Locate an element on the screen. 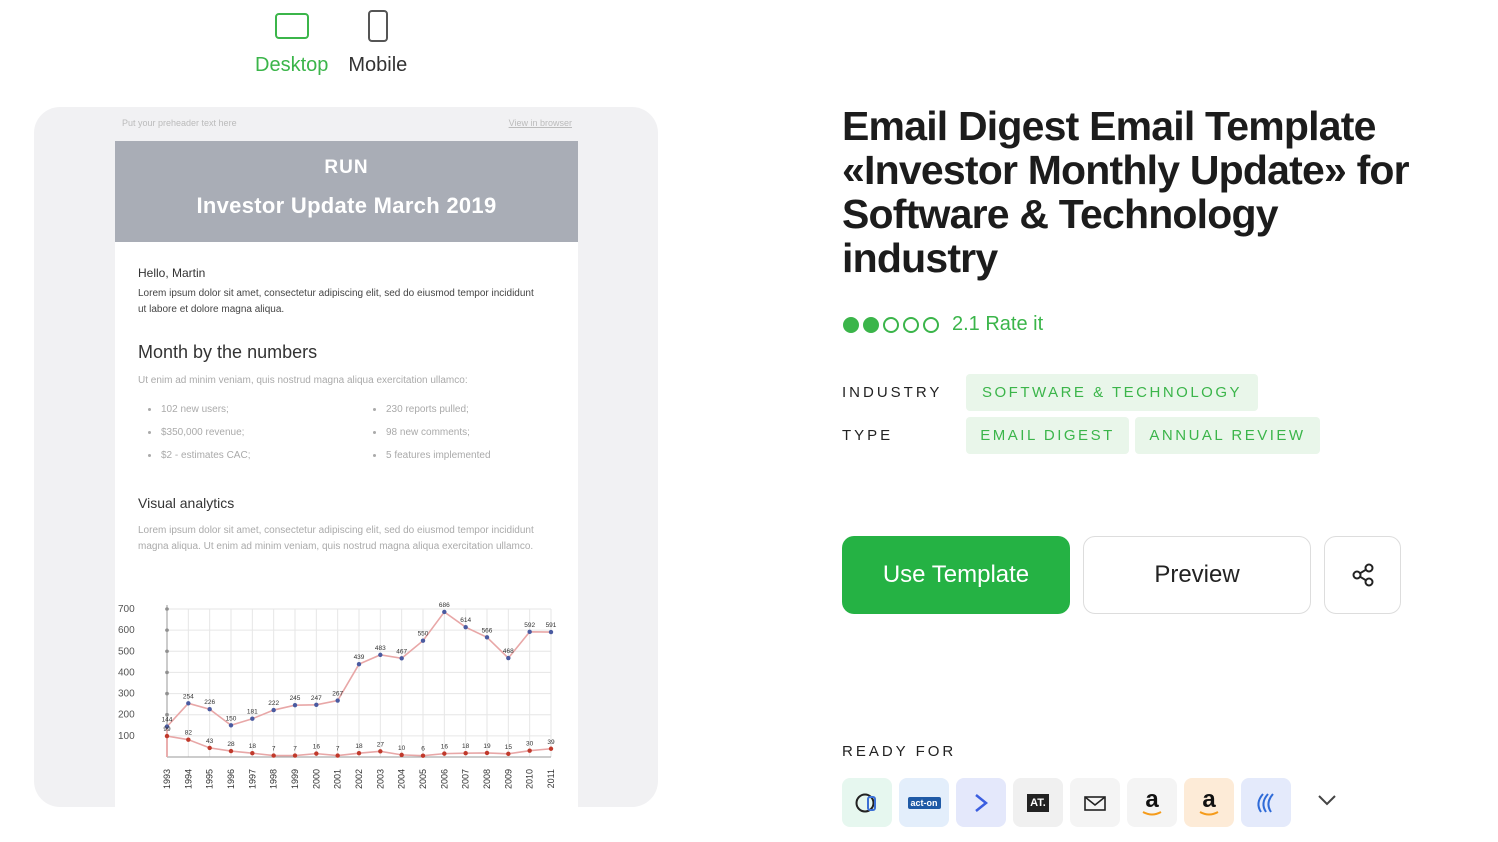 Image resolution: width=1498 pixels, height=842 pixels. chart-x-tick-label: 1994 is located at coordinates (188, 779).